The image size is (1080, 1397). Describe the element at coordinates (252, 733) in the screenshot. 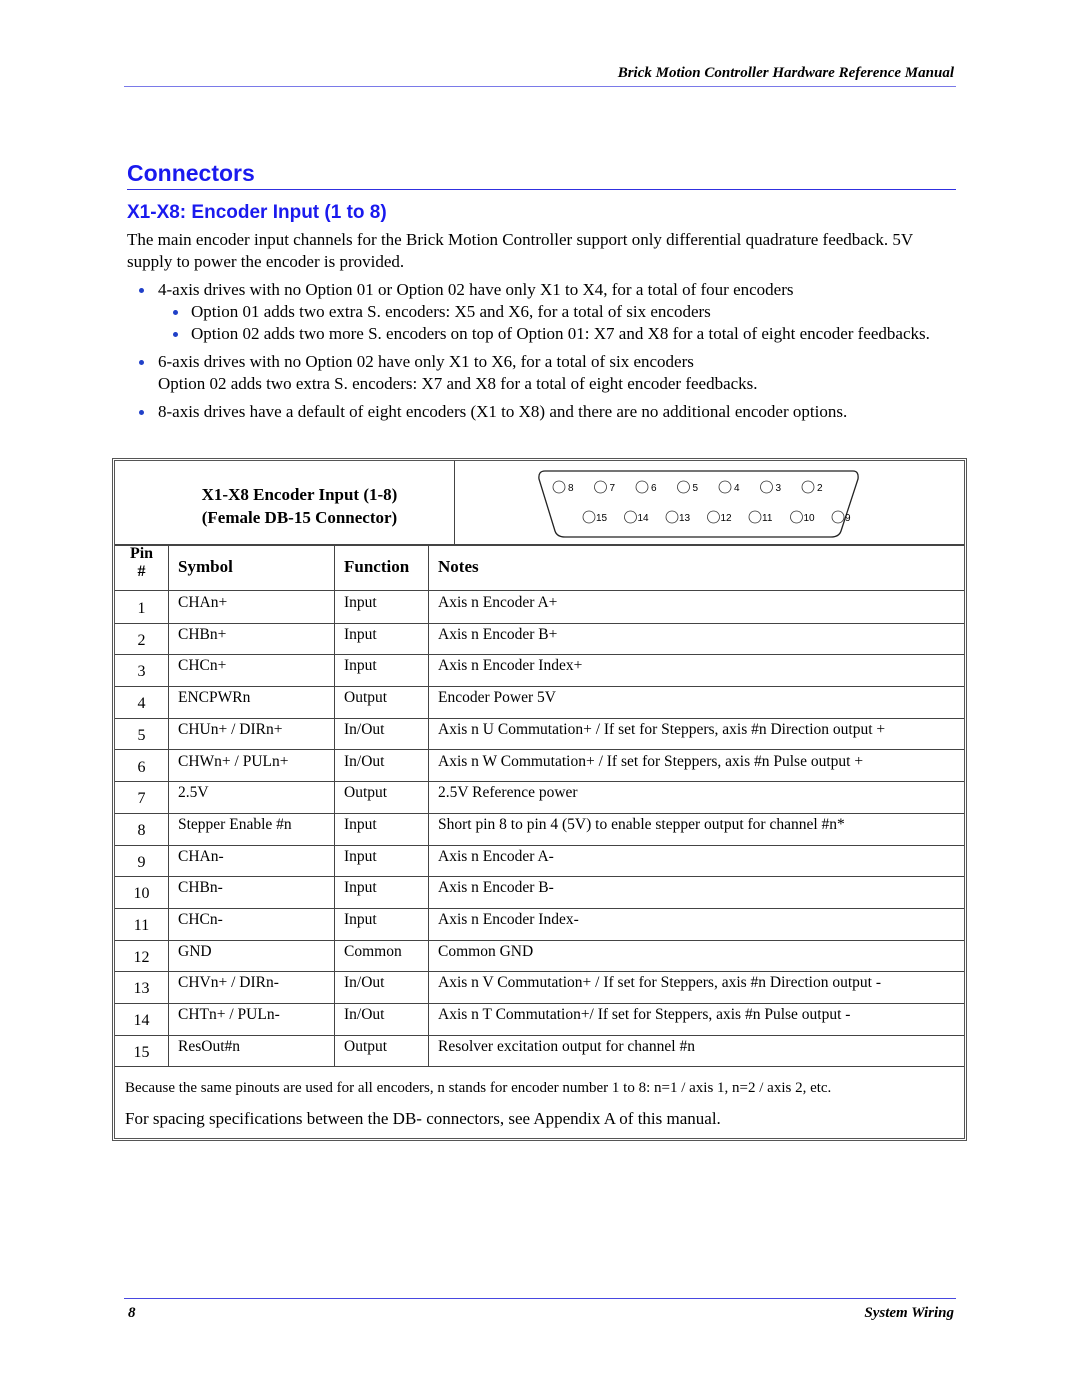

I see `symbol-cell: CHUn+ / DIRn+` at that location.